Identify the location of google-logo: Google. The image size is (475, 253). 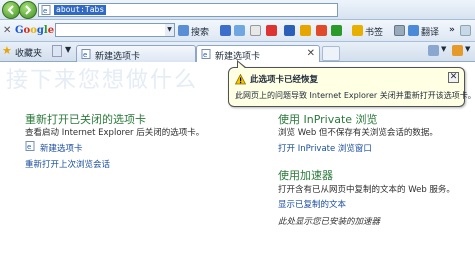
(35, 30).